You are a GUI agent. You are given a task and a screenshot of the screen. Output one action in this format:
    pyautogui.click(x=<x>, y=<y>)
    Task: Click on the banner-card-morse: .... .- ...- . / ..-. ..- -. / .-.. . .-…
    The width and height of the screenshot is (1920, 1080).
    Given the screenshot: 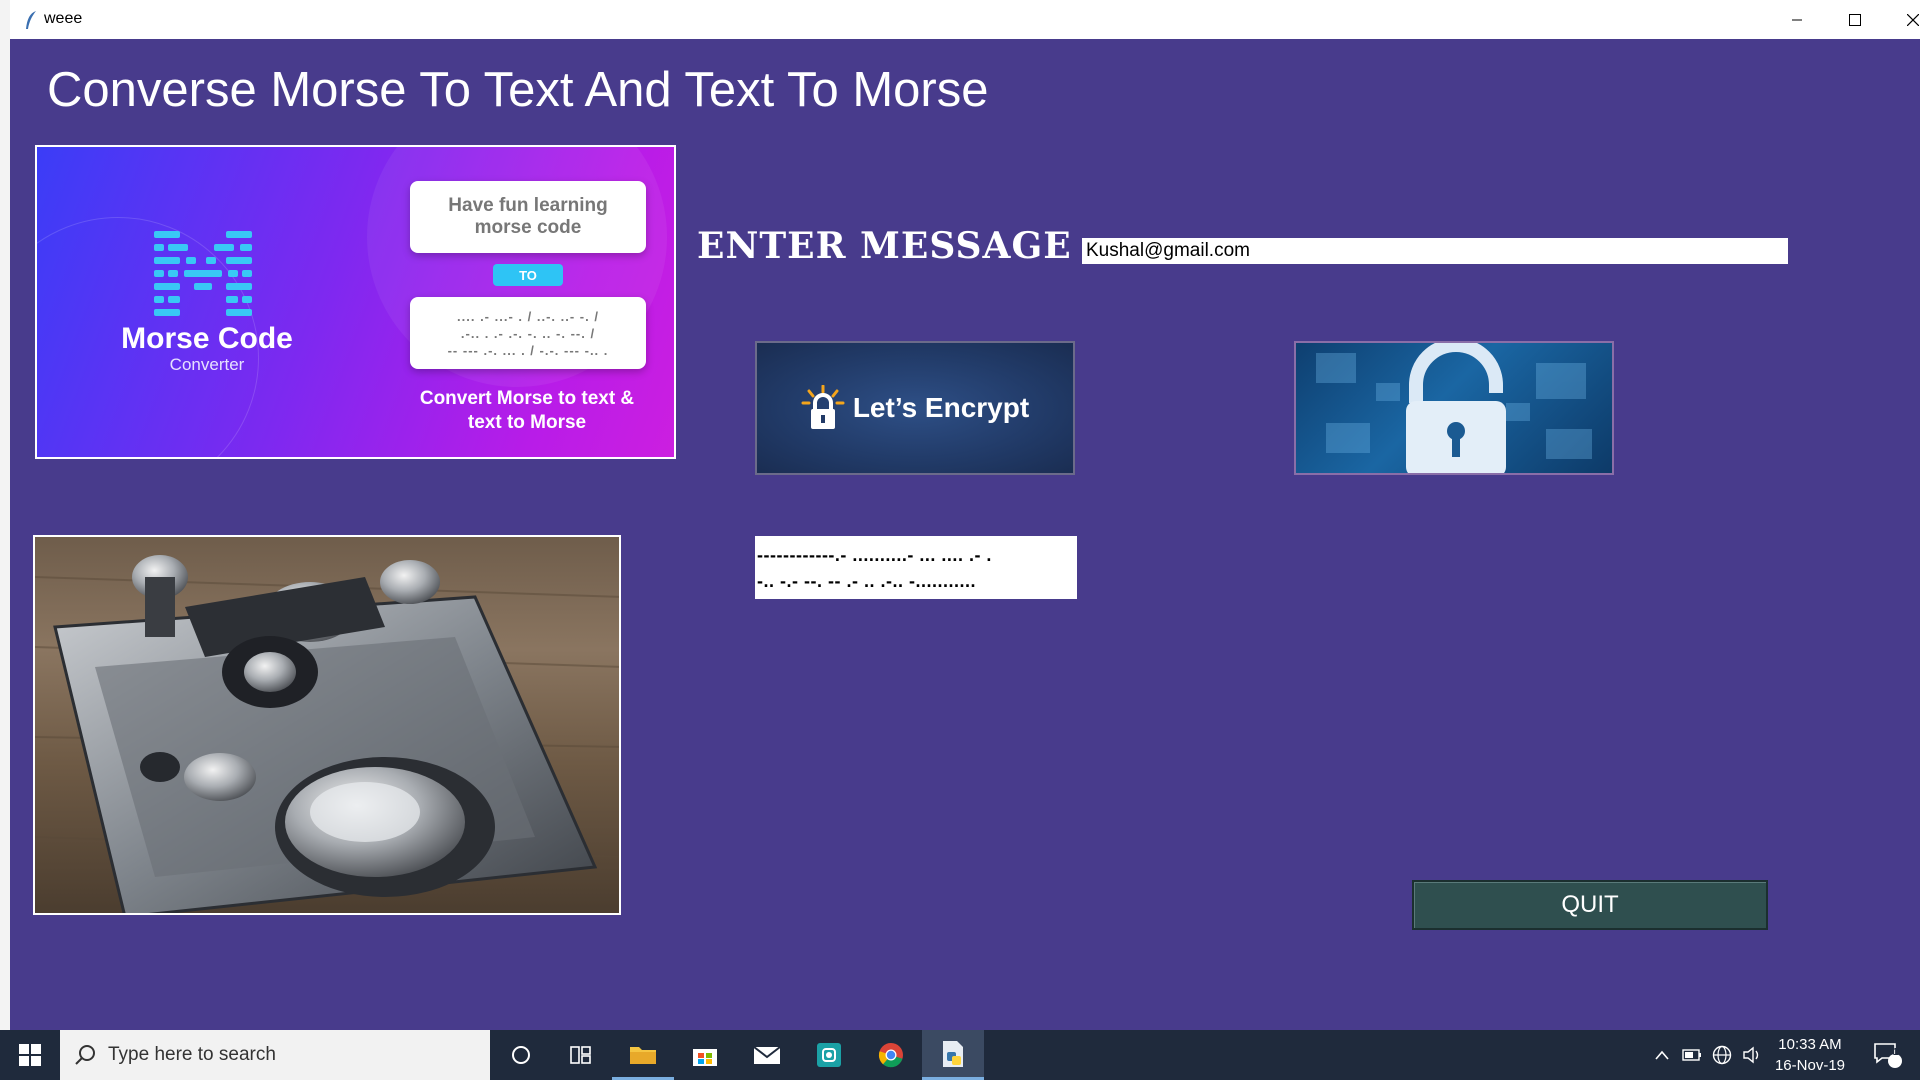 What is the action you would take?
    pyautogui.click(x=528, y=333)
    